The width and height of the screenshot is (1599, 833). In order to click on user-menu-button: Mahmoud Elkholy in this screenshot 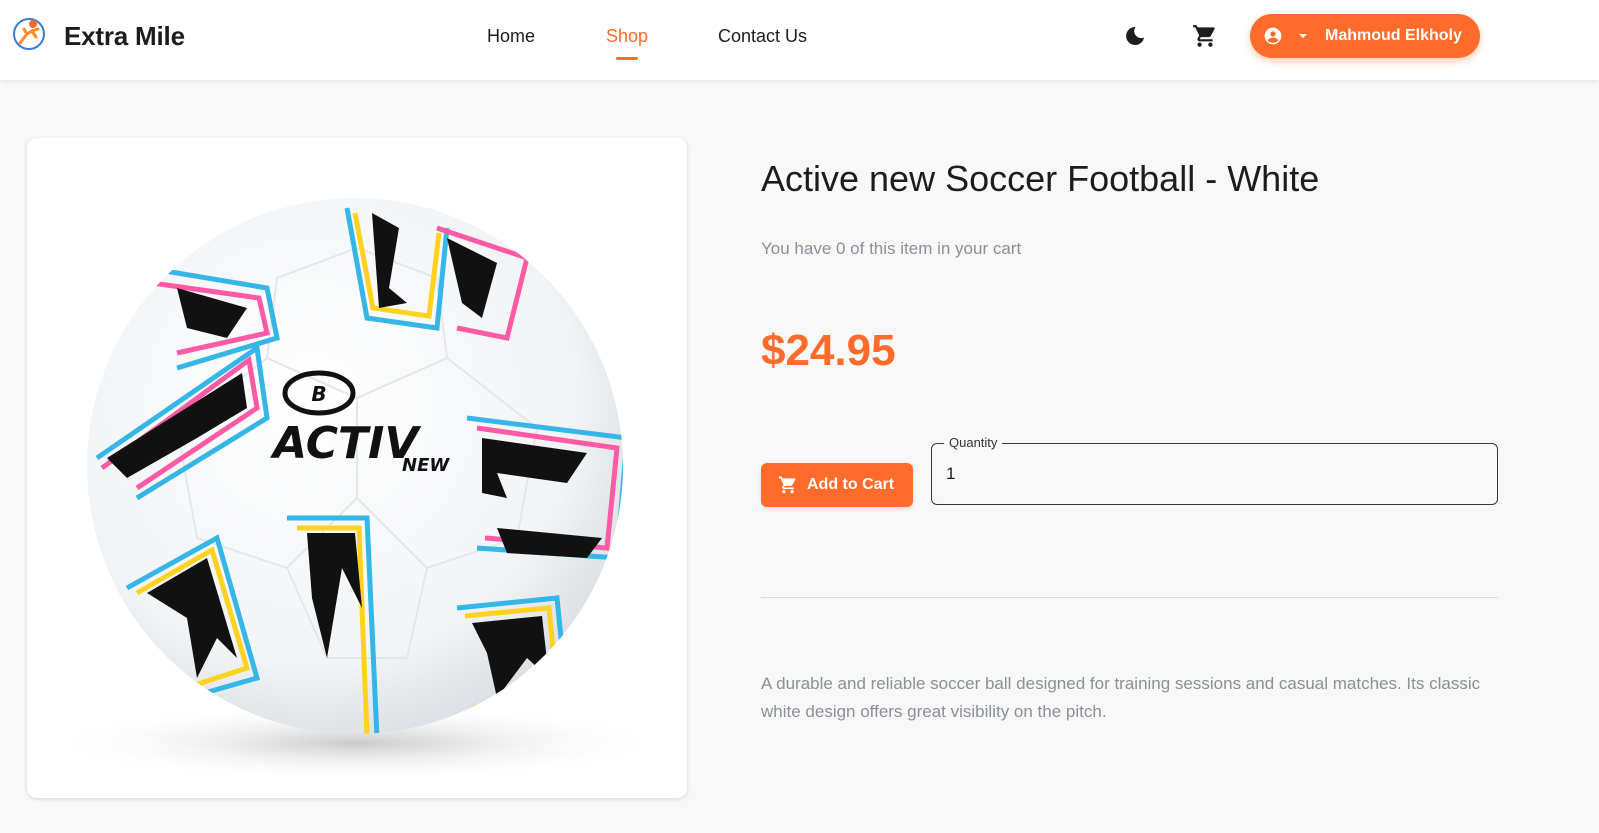, I will do `click(1365, 36)`.